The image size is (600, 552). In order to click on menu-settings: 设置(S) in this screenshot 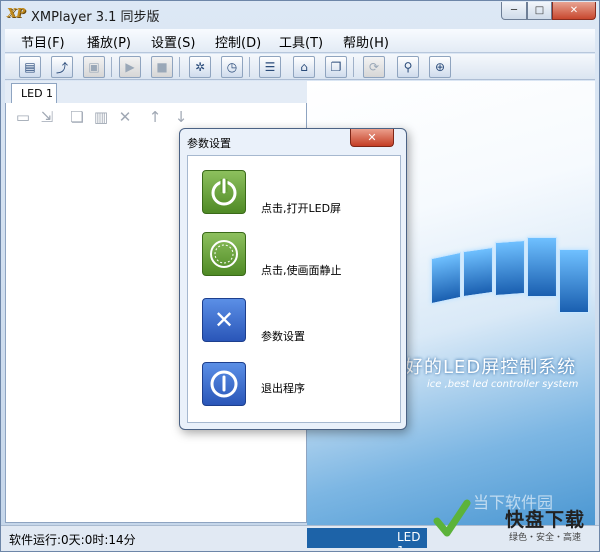, I will do `click(173, 41)`.